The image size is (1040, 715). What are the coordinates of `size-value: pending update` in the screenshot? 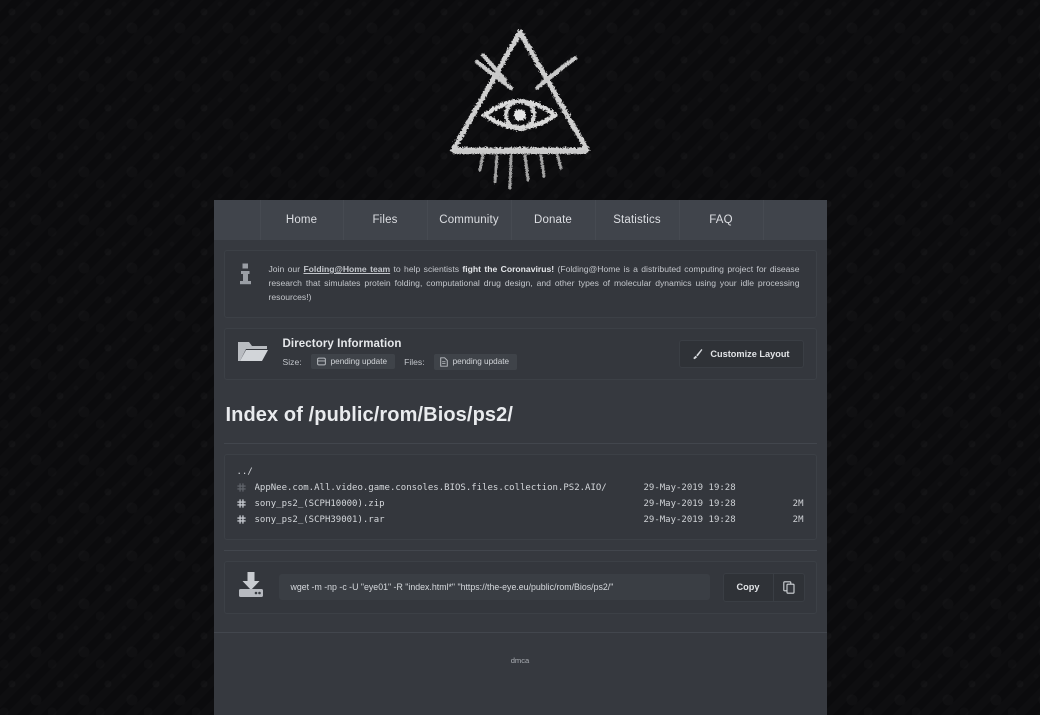 It's located at (359, 362).